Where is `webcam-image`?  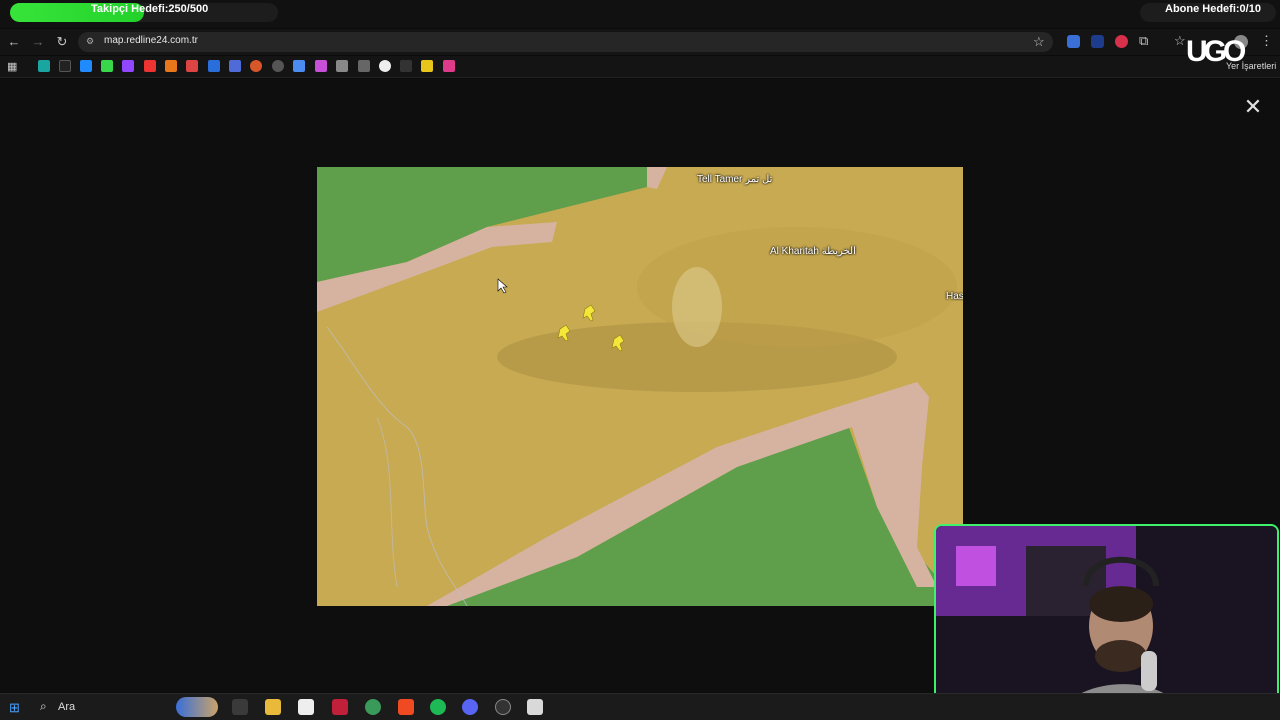
webcam-image is located at coordinates (1106, 621).